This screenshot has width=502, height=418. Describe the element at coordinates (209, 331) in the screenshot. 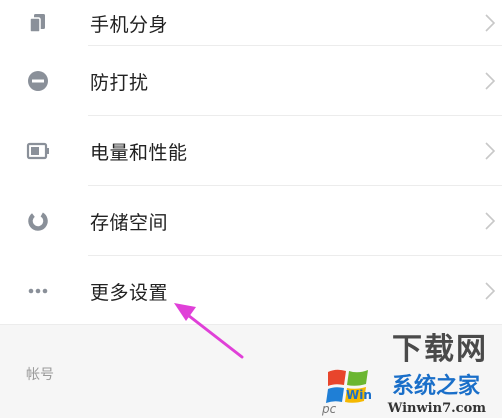

I see `annotation-arrow-icon` at that location.